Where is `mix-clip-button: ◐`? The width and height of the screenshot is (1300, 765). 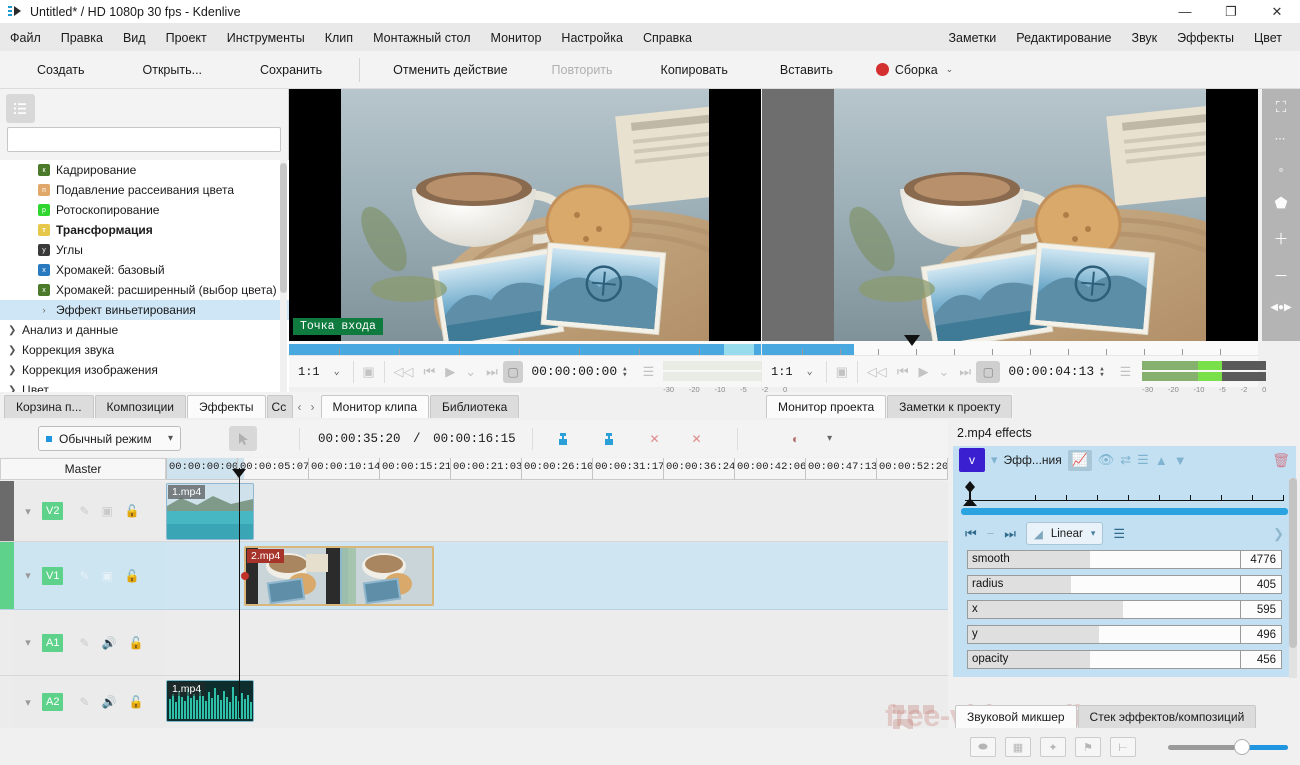 mix-clip-button: ◐ is located at coordinates (796, 438).